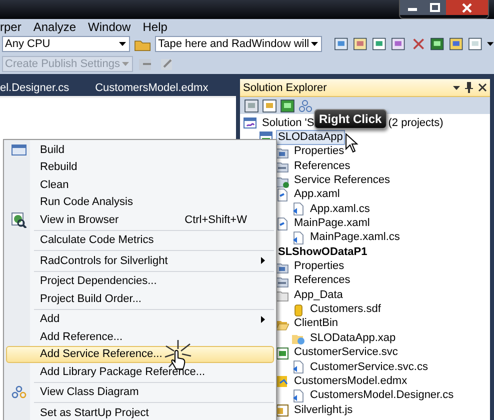 The image size is (494, 420). What do you see at coordinates (151, 88) in the screenshot?
I see `document-tab: CustomersModel.edmx` at bounding box center [151, 88].